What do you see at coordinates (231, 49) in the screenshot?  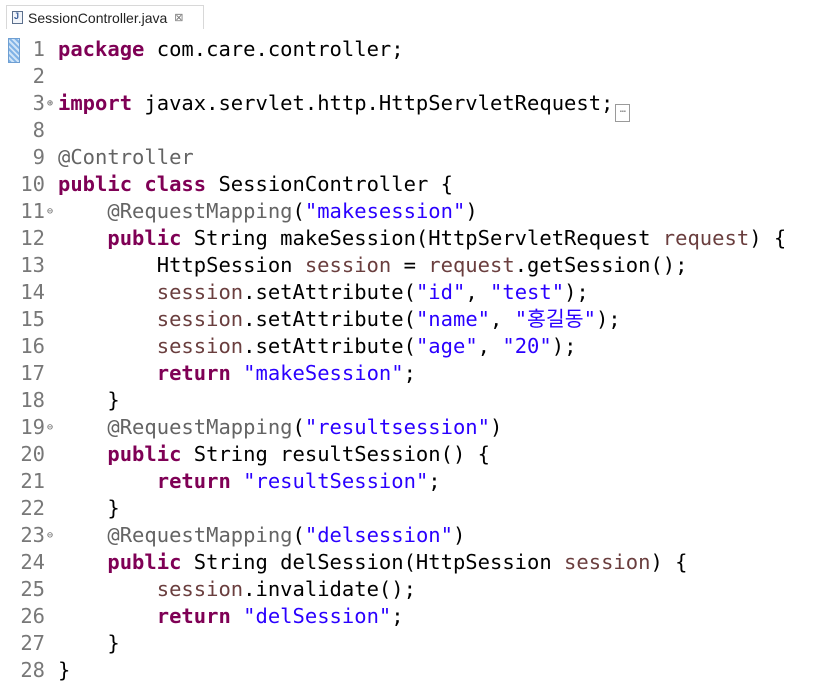 I see `code-text: package com.care.controller;` at bounding box center [231, 49].